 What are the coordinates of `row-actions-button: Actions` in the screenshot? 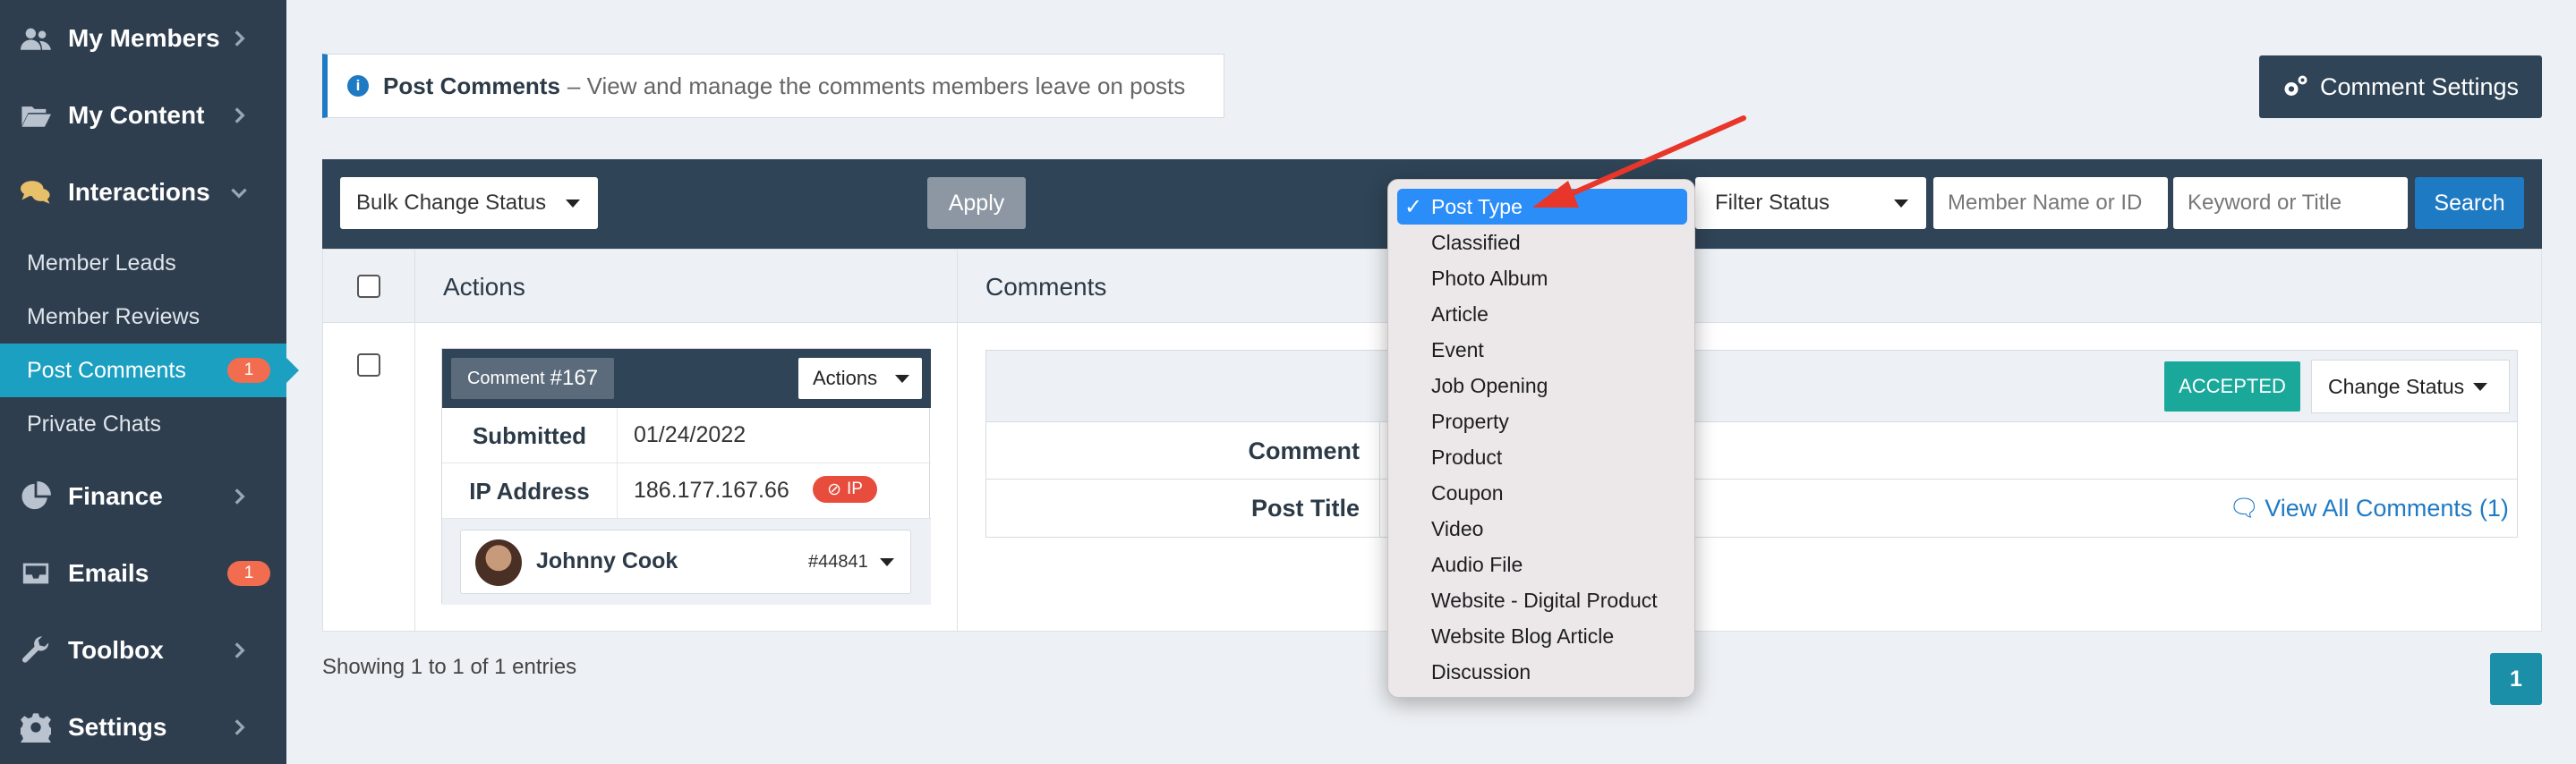 It's located at (860, 379).